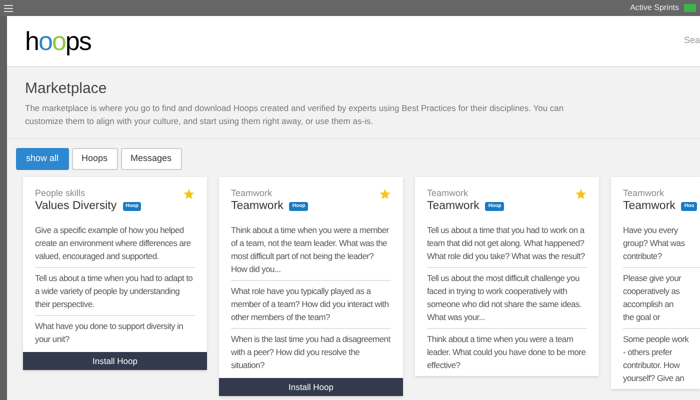 This screenshot has height=400, width=700. What do you see at coordinates (58, 41) in the screenshot?
I see `hoops-logo: hoops` at bounding box center [58, 41].